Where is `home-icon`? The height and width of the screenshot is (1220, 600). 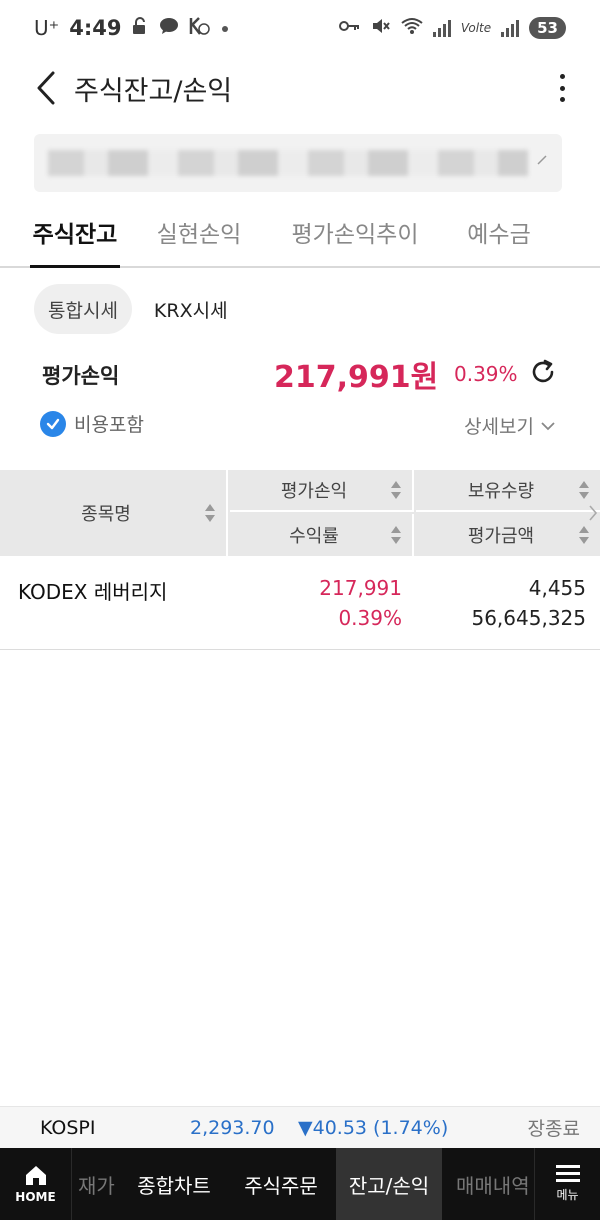
home-icon is located at coordinates (35, 1175).